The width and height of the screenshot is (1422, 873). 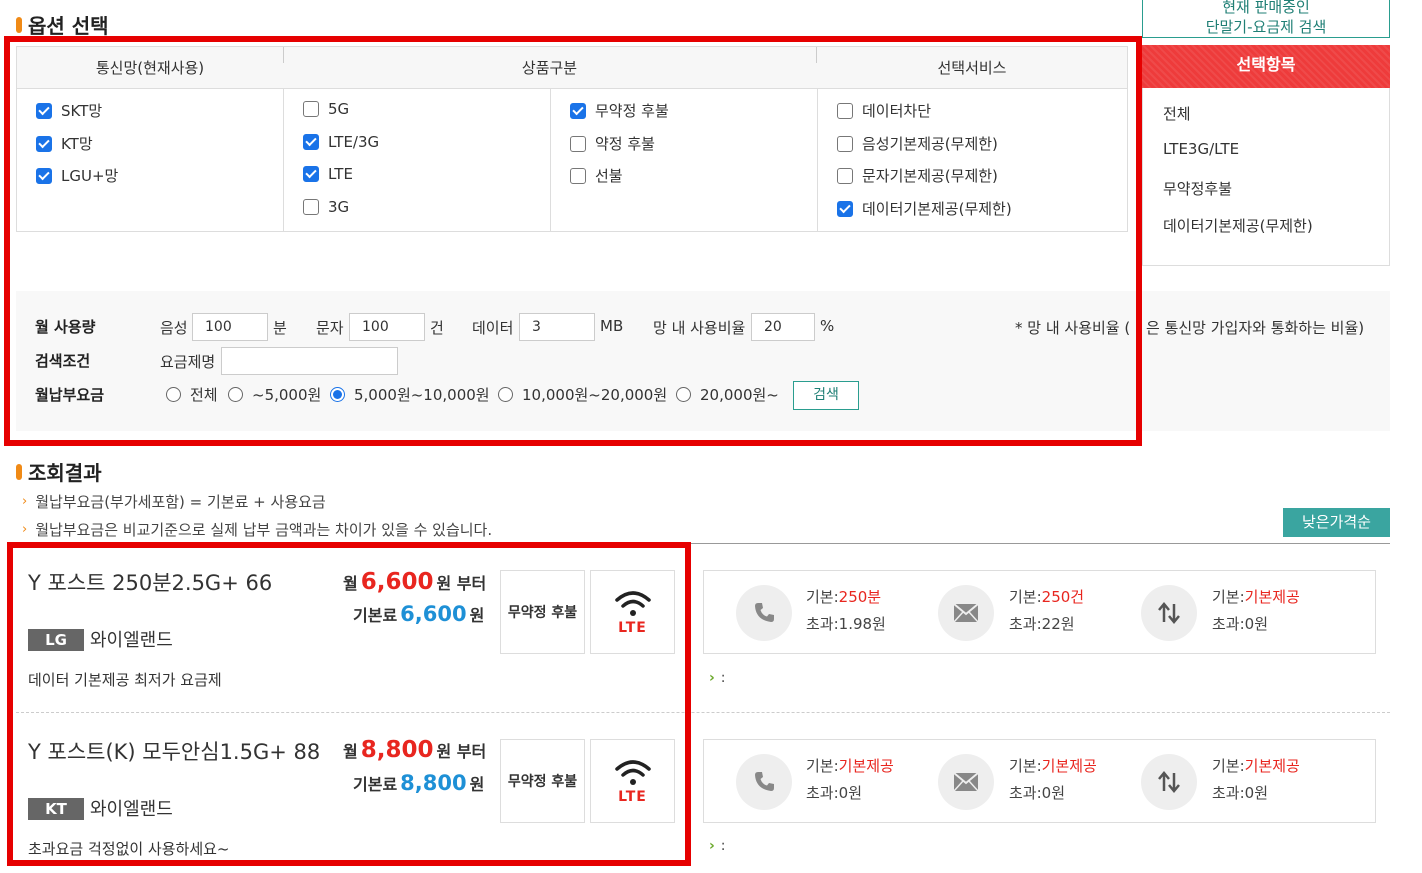 What do you see at coordinates (188, 362) in the screenshot?
I see `plan-name-label: 요금제명` at bounding box center [188, 362].